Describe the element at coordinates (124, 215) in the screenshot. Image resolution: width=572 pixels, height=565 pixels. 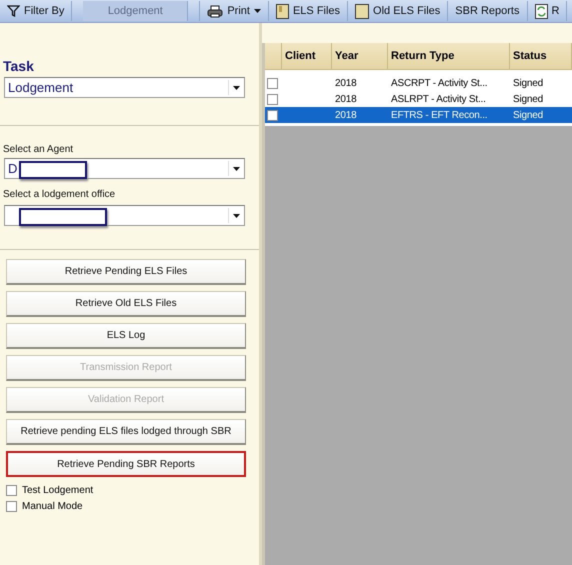
I see `office-combo` at that location.